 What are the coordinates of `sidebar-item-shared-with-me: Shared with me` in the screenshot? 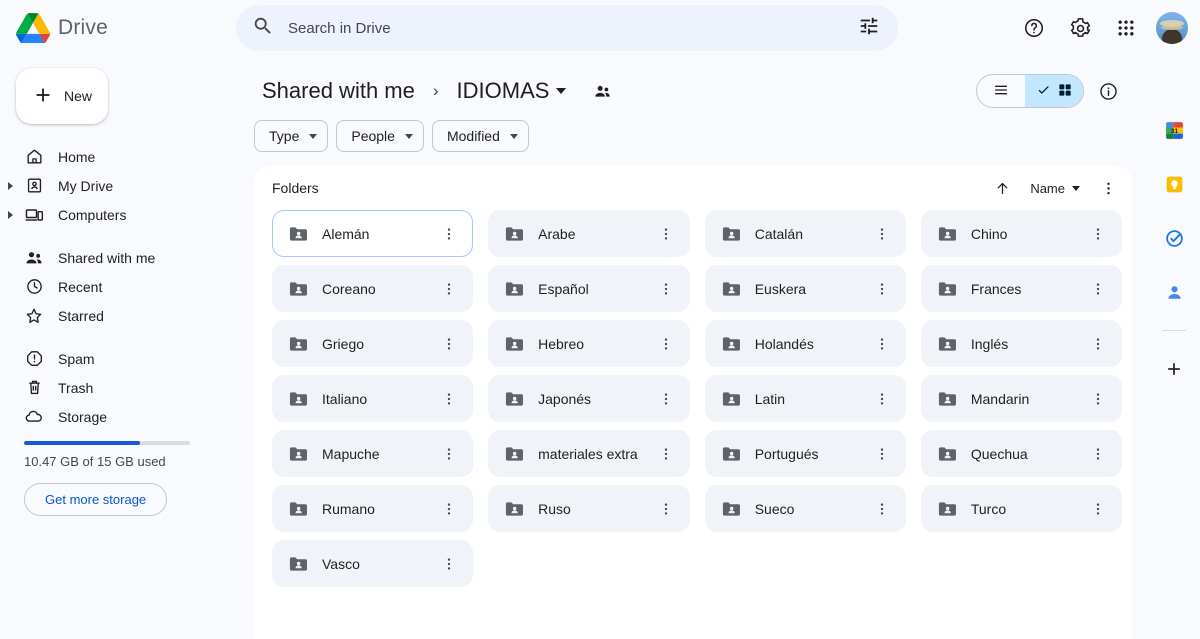 It's located at (118, 257).